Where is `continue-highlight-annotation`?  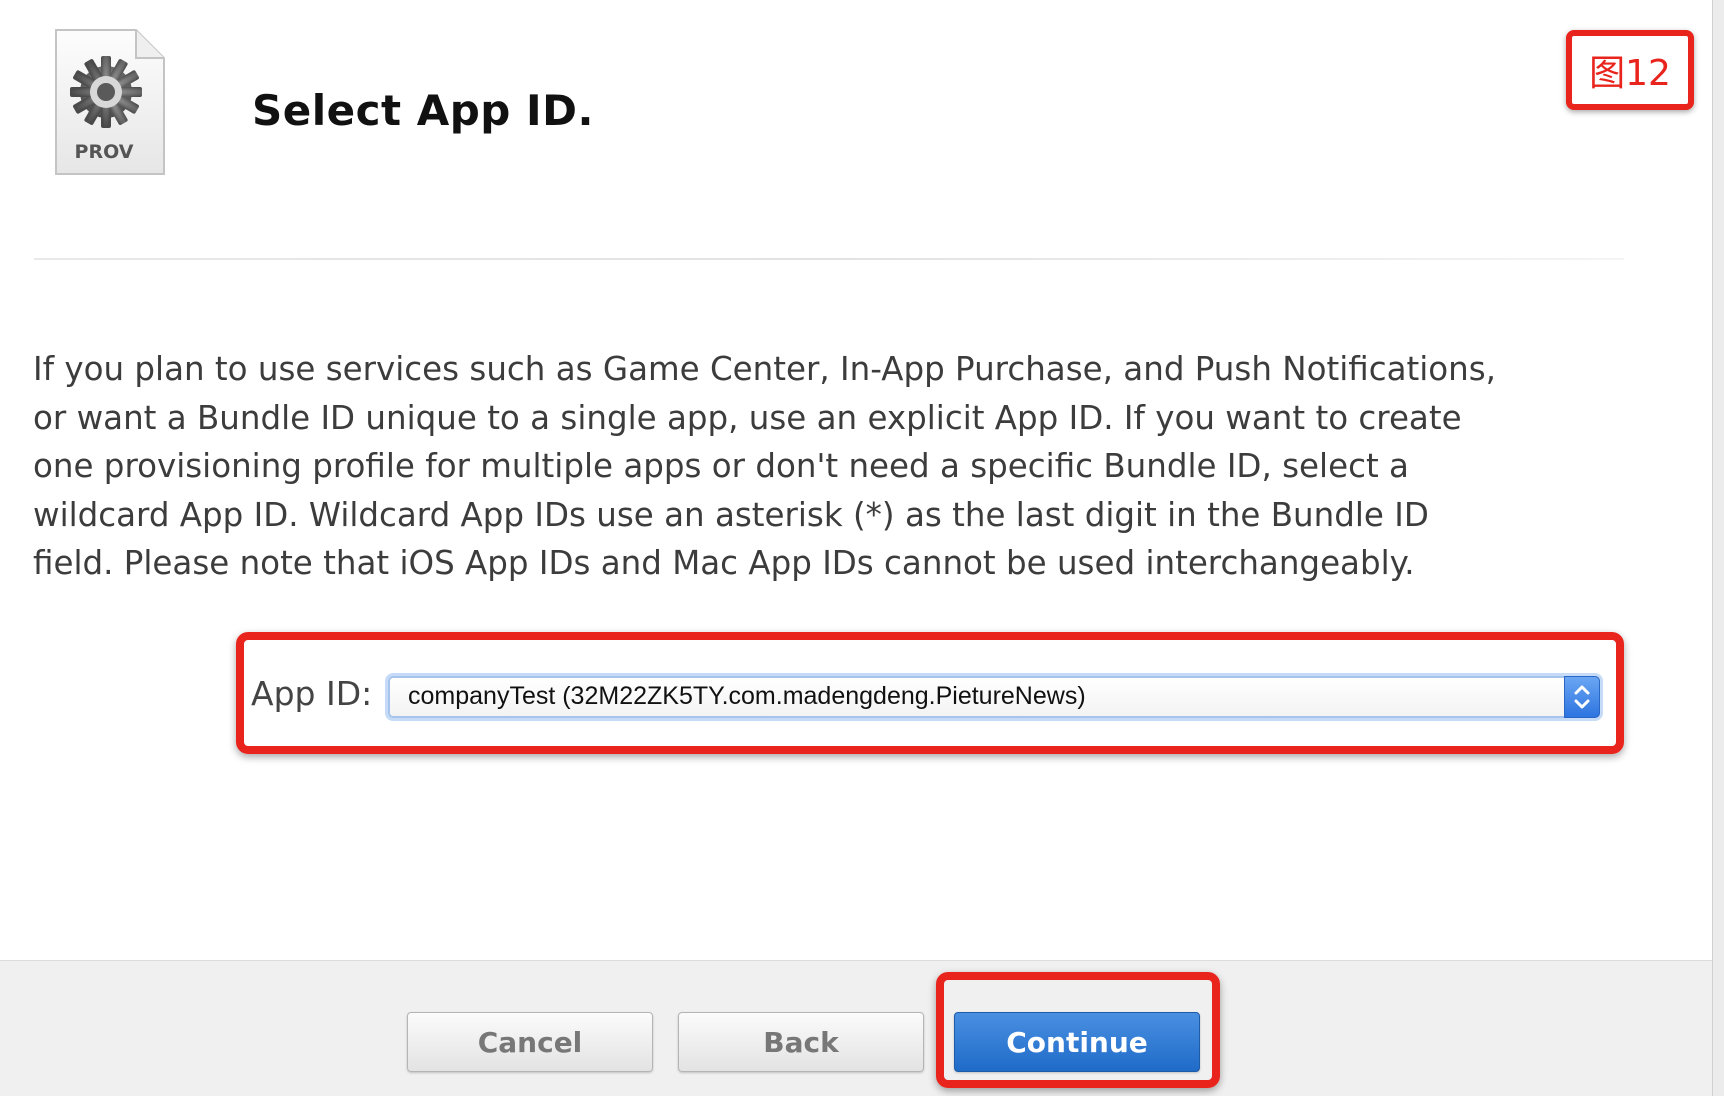
continue-highlight-annotation is located at coordinates (1078, 1030).